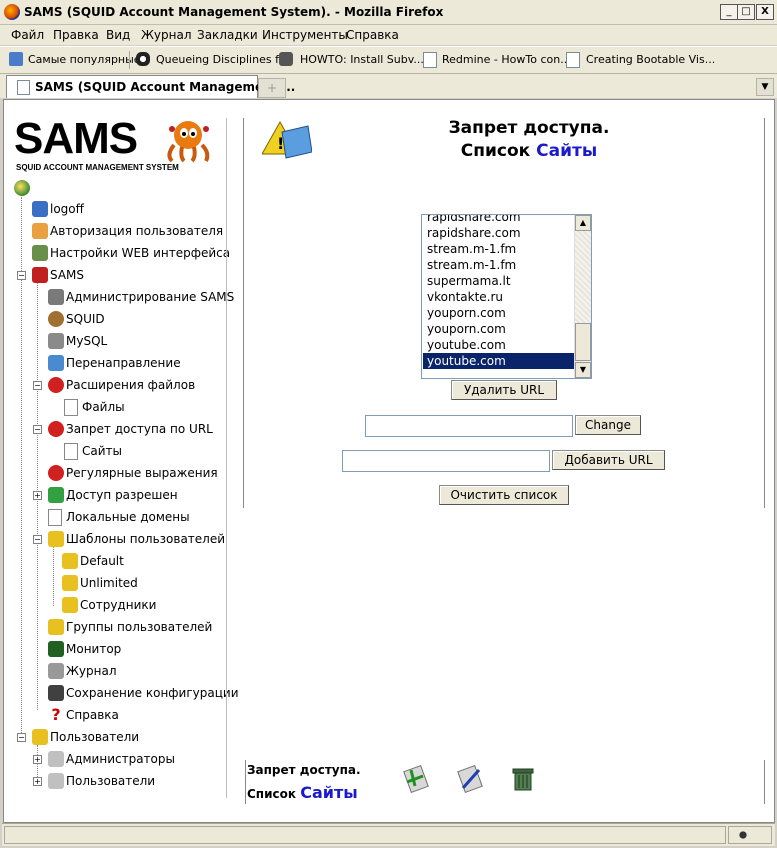 This screenshot has width=777, height=848. I want to click on listbox-scrollbar: ▲ ▼, so click(582, 296).